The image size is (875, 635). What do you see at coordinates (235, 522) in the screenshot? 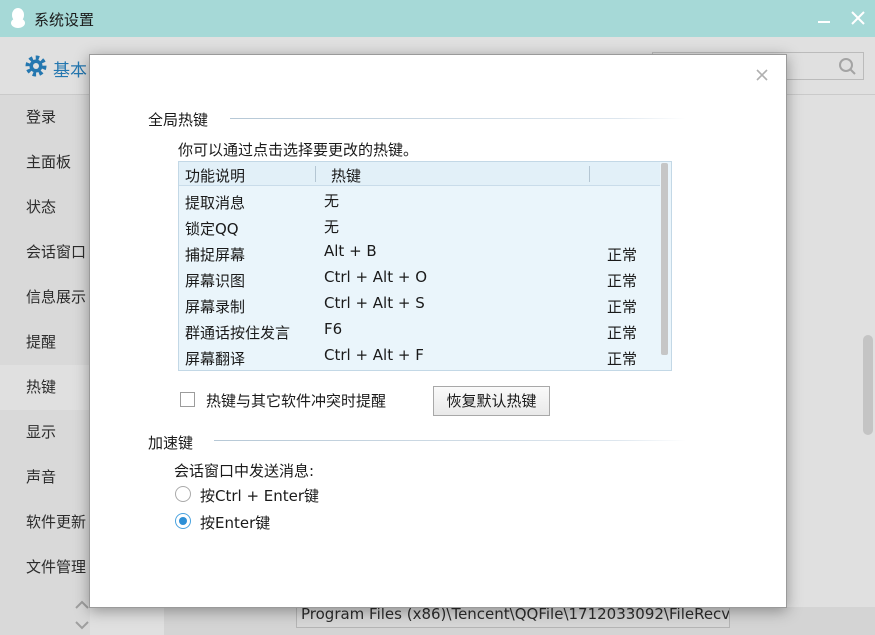
I see `enter-label: 按Enter键` at bounding box center [235, 522].